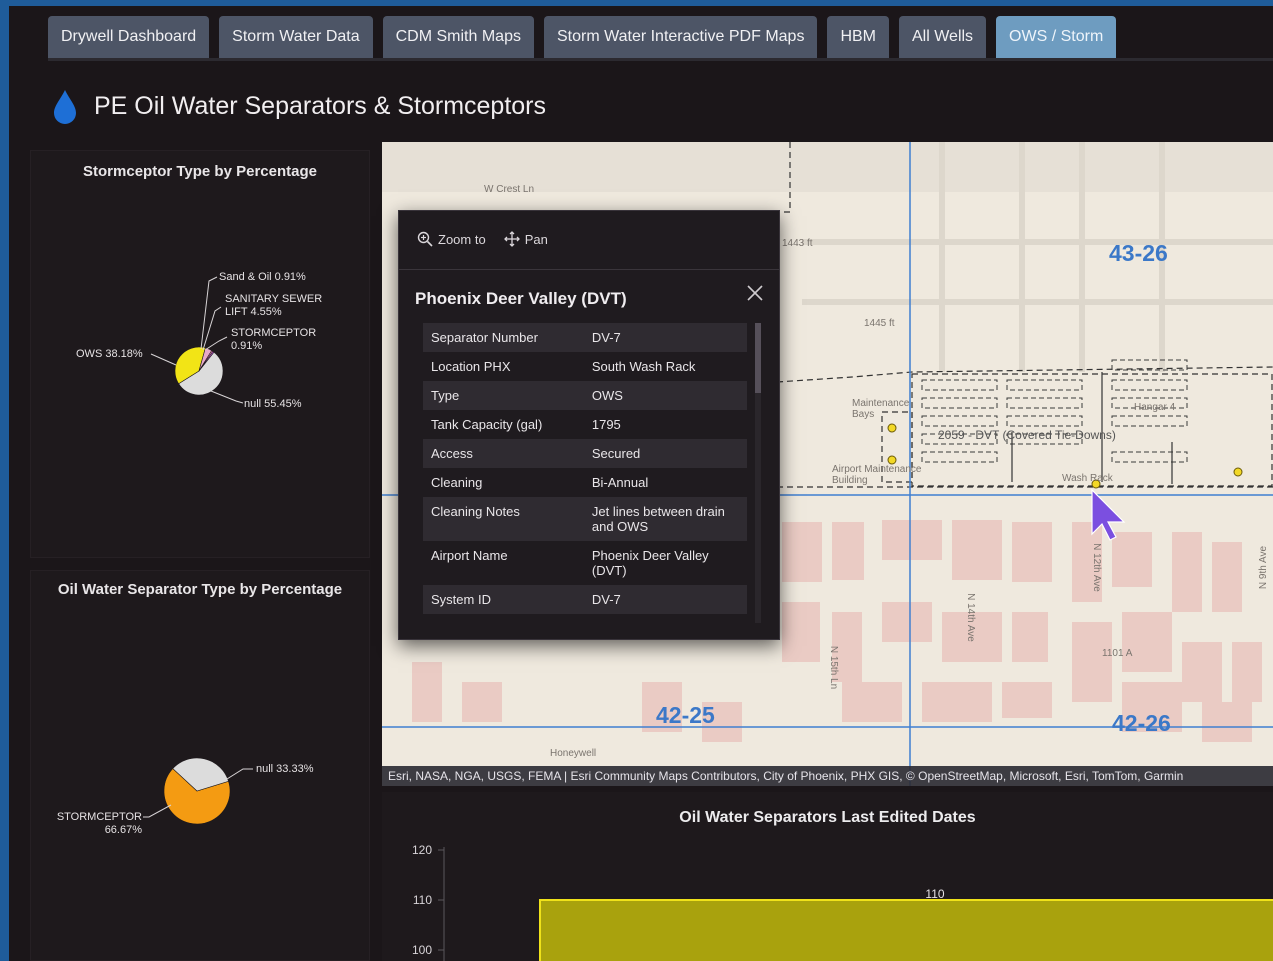 This screenshot has height=961, width=1273. What do you see at coordinates (274, 305) in the screenshot?
I see `pie-label-sanitary-sewer: SANITARY SEWER LIFT 4.55%` at bounding box center [274, 305].